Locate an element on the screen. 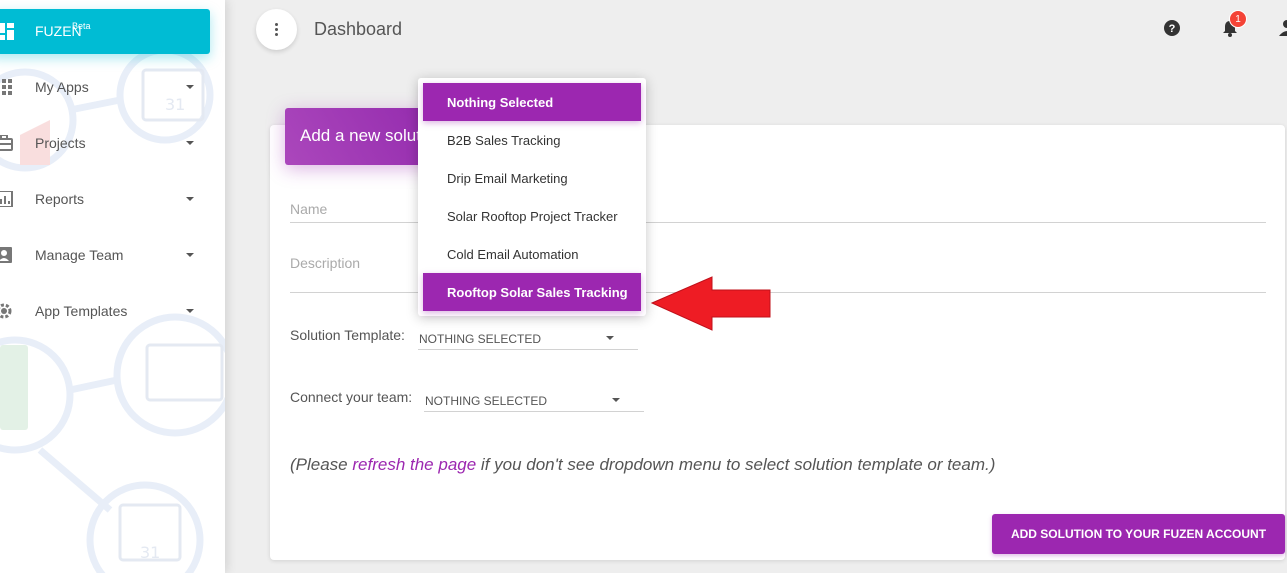 This screenshot has width=1287, height=573. bar-chart-icon is located at coordinates (6, 199).